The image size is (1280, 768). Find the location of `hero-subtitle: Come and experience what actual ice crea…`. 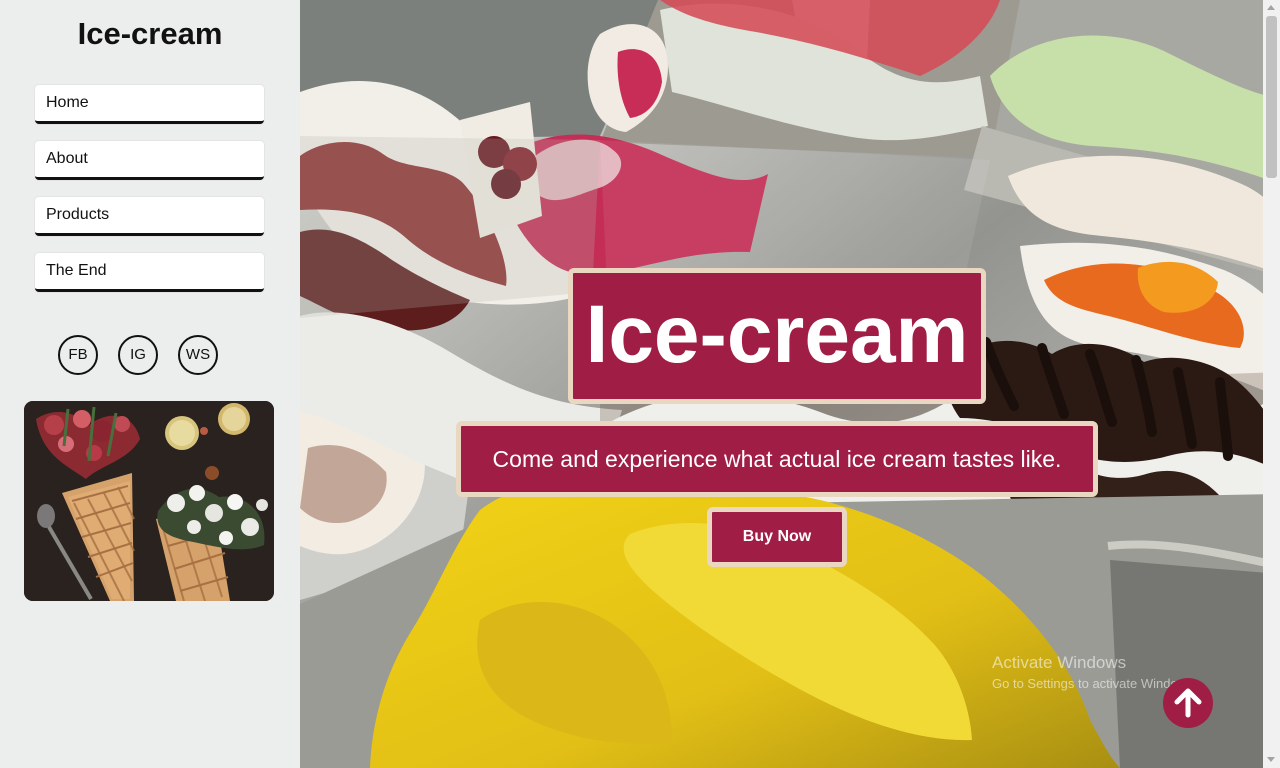

hero-subtitle: Come and experience what actual ice crea… is located at coordinates (777, 459).